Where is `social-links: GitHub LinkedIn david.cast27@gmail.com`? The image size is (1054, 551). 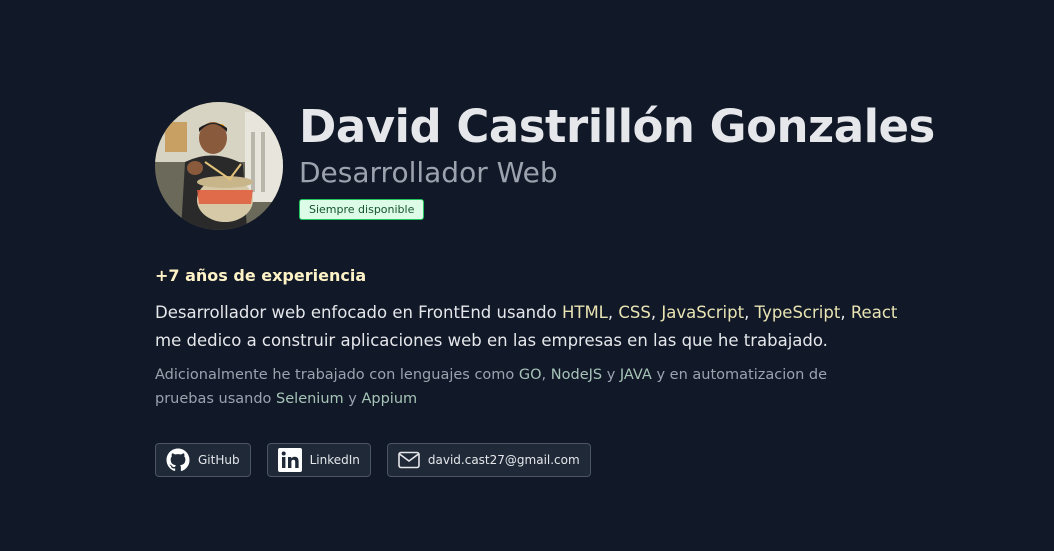
social-links: GitHub LinkedIn david.cast27@gmail.com is located at coordinates (373, 460).